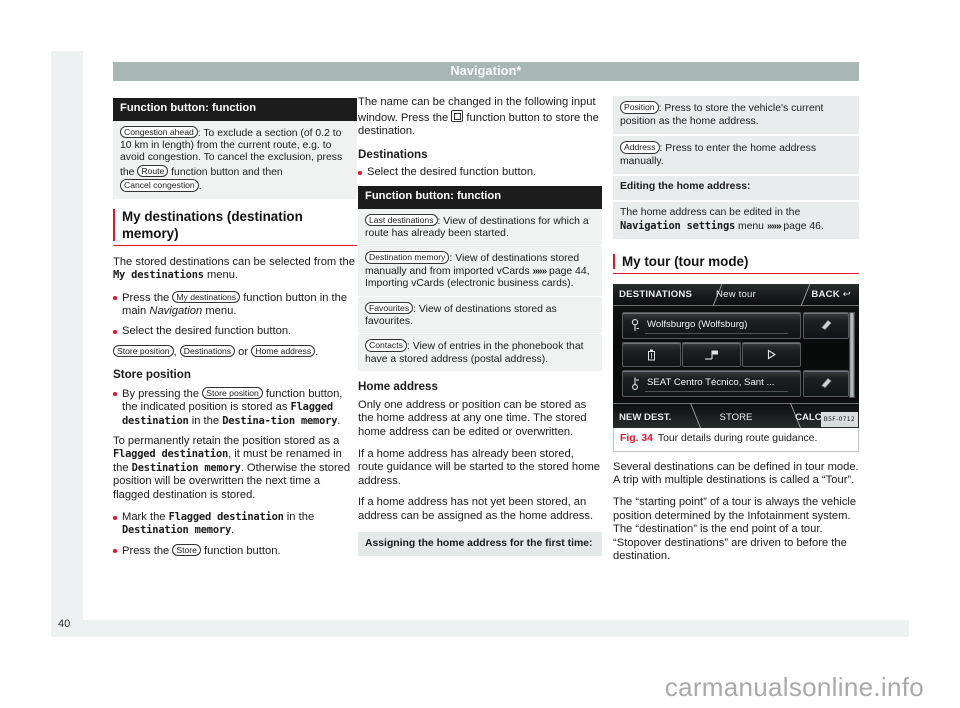 Image resolution: width=960 pixels, height=708 pixels. Describe the element at coordinates (736, 188) in the screenshot. I see `box-editing-title: Editing the home address:` at that location.